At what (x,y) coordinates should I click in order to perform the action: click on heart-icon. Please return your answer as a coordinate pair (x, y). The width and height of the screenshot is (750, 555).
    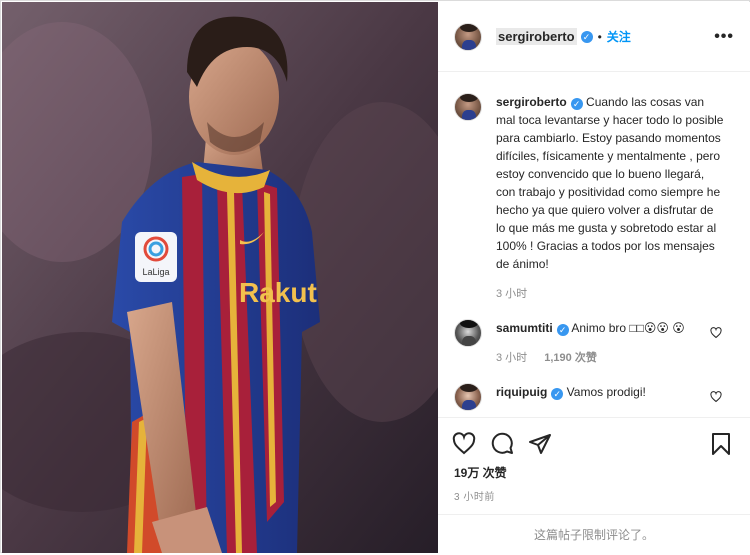
    Looking at the image, I should click on (464, 444).